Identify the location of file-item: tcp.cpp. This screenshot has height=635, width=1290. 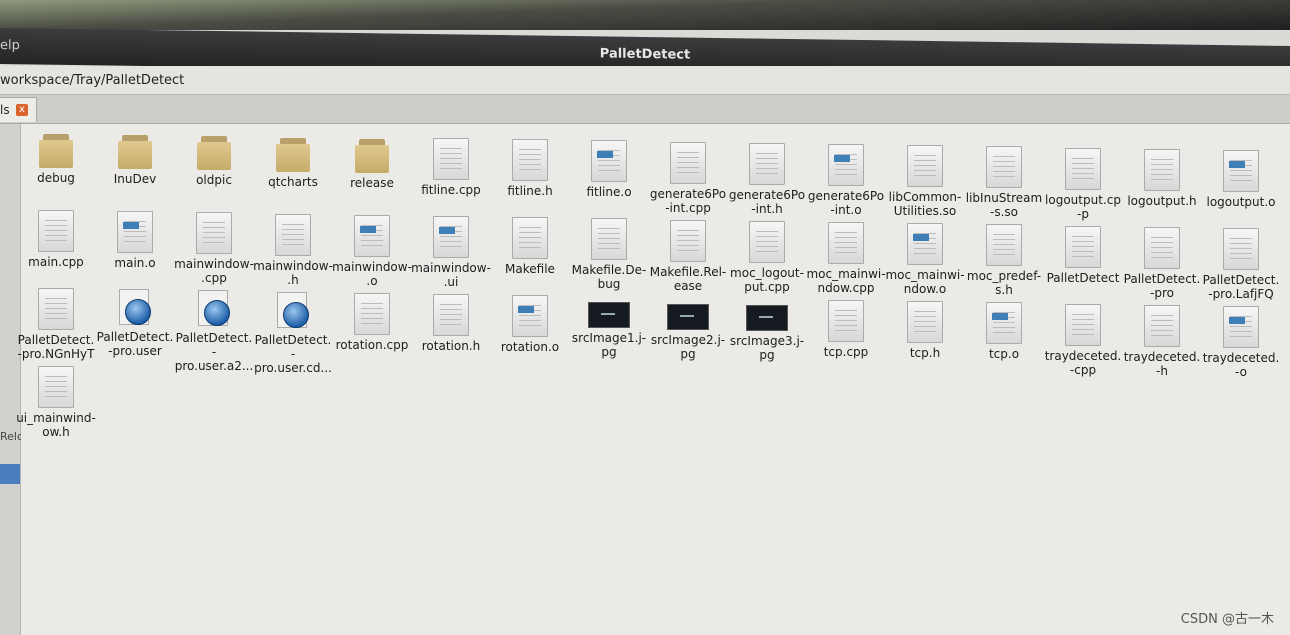
(846, 329).